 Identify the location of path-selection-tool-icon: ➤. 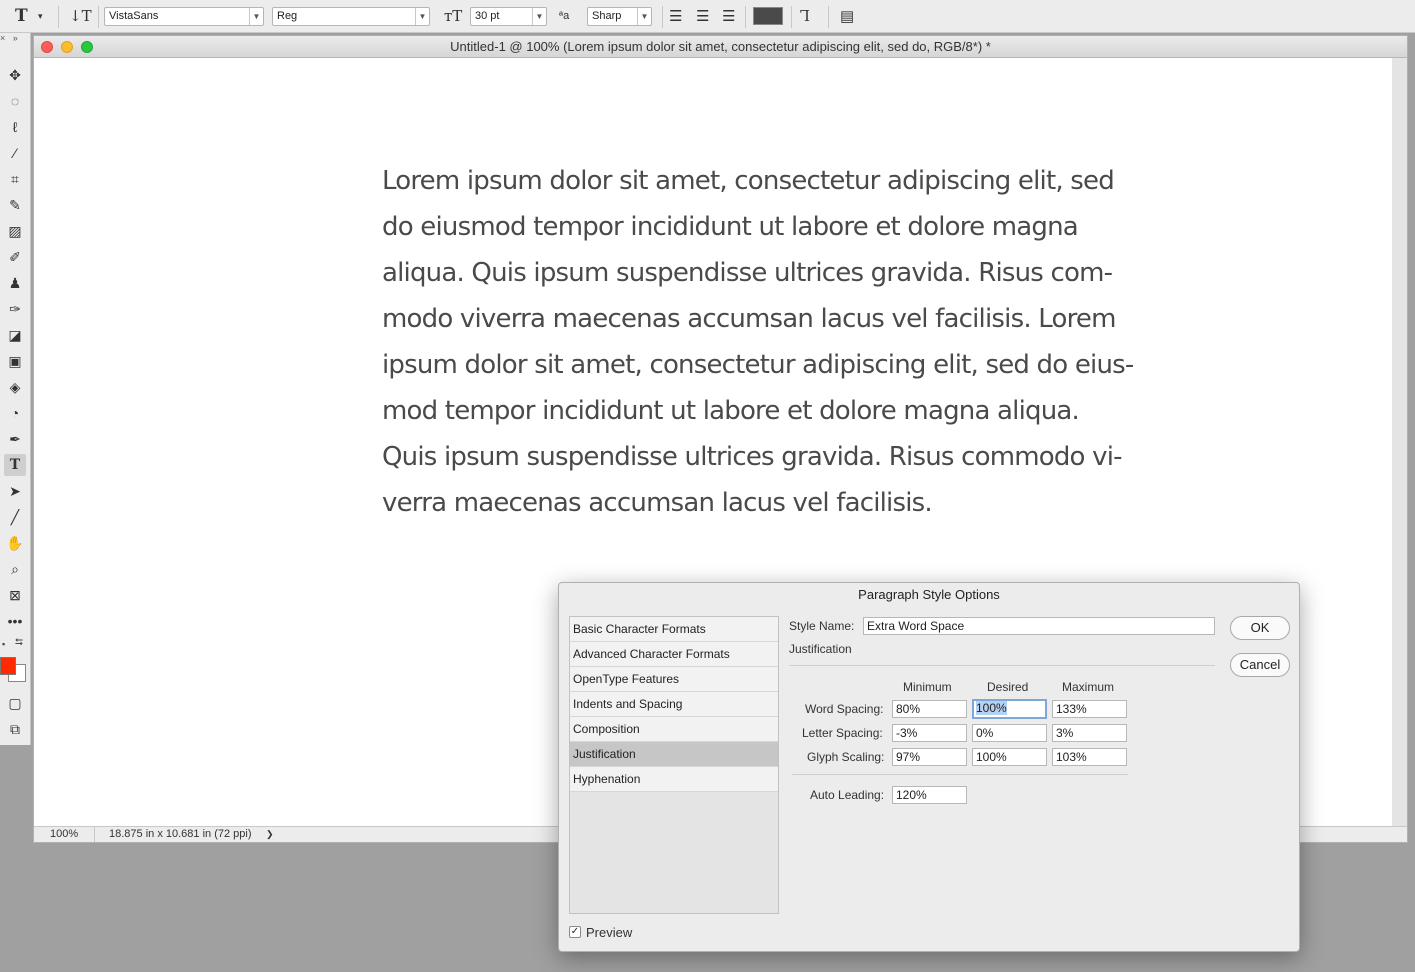
(15, 491).